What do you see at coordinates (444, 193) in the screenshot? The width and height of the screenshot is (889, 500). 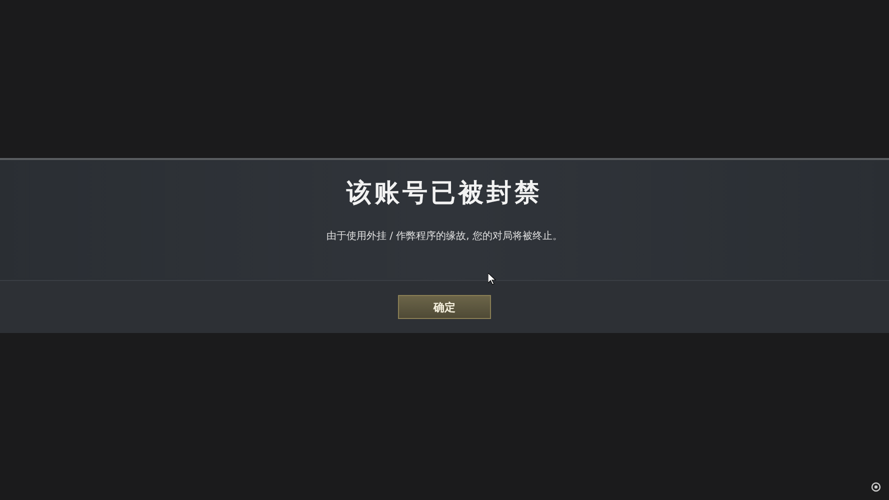 I see `dialog-title: 该账号已被封禁` at bounding box center [444, 193].